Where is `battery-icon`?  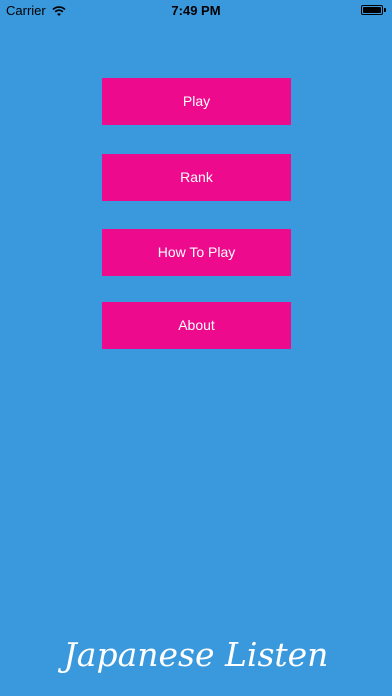 battery-icon is located at coordinates (373, 10).